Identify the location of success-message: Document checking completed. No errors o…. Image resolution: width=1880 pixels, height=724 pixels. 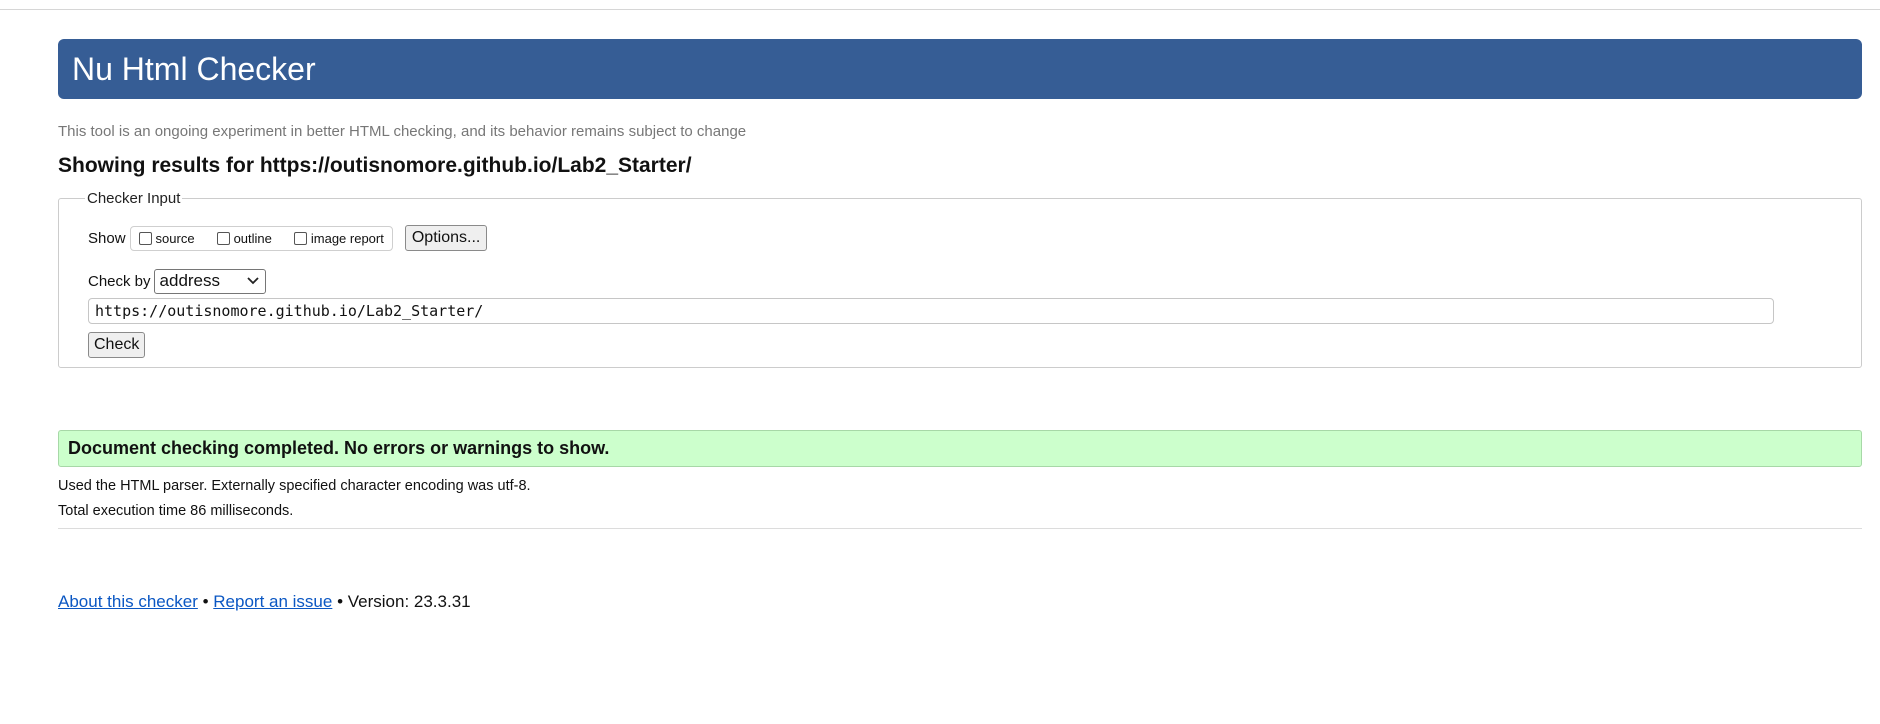
(960, 448).